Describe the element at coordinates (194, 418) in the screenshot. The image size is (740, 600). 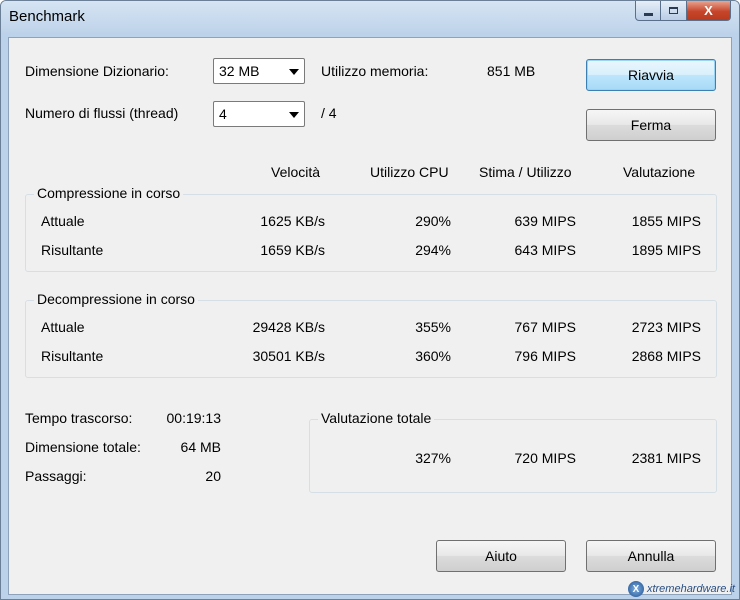
I see `elapsed-time-value: 00:19:13` at that location.